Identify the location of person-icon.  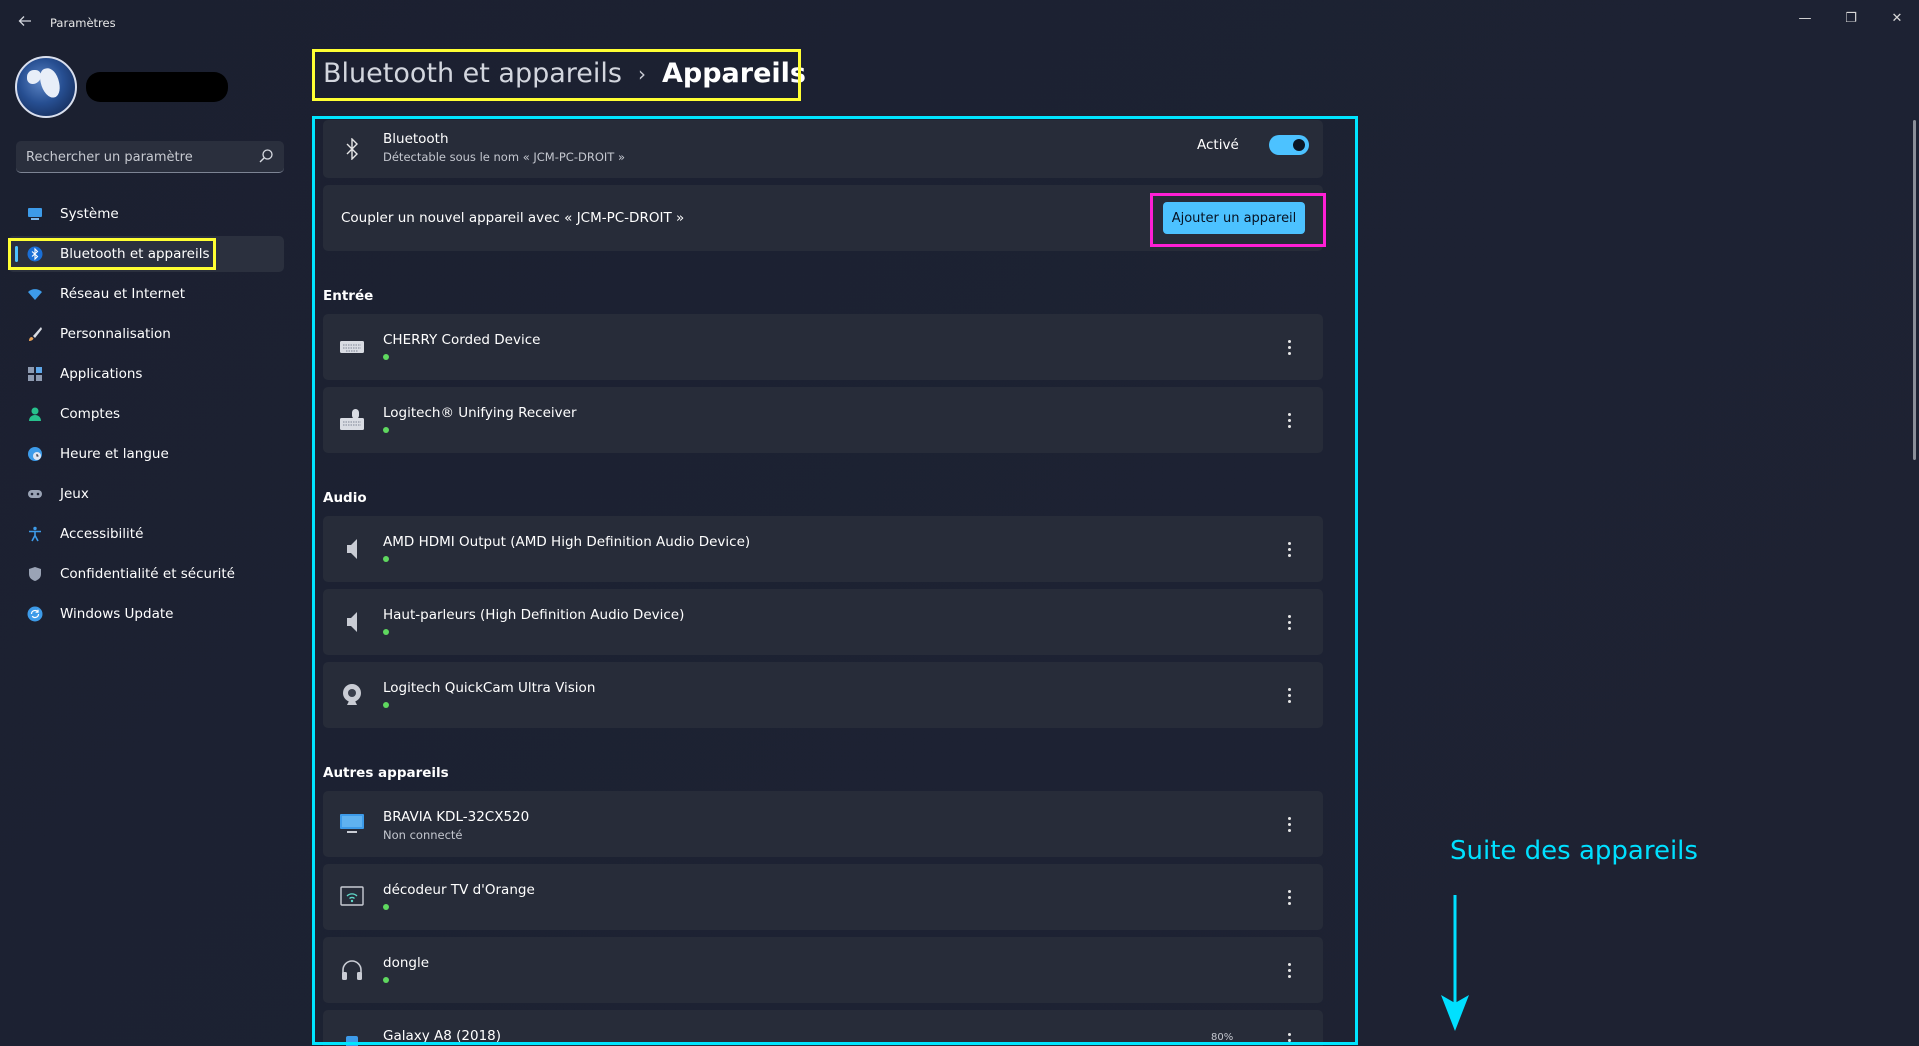
(35, 414).